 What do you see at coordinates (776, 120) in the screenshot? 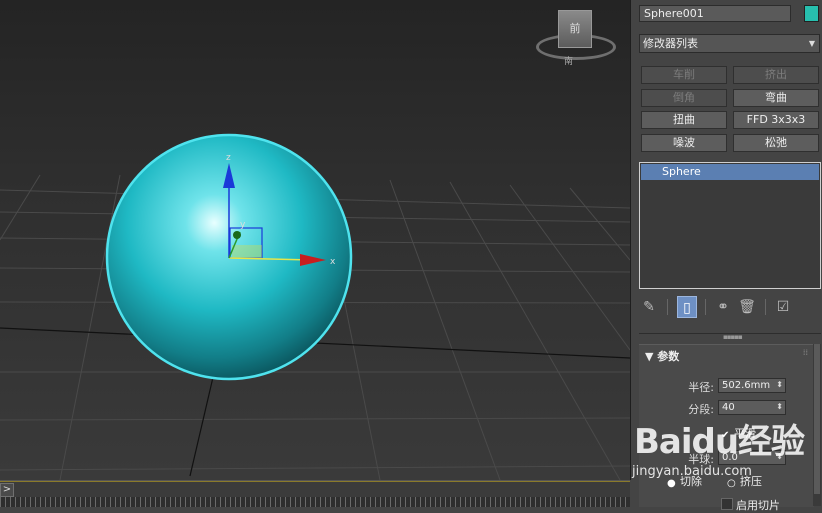
I see `modifier-button-ffd: FFD 3x3x3` at bounding box center [776, 120].